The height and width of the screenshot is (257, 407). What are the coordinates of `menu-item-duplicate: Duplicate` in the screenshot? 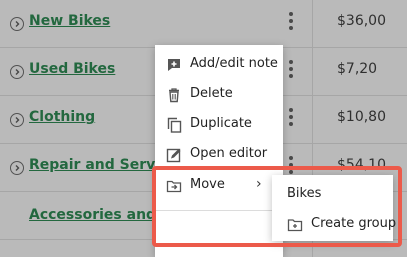 It's located at (219, 125).